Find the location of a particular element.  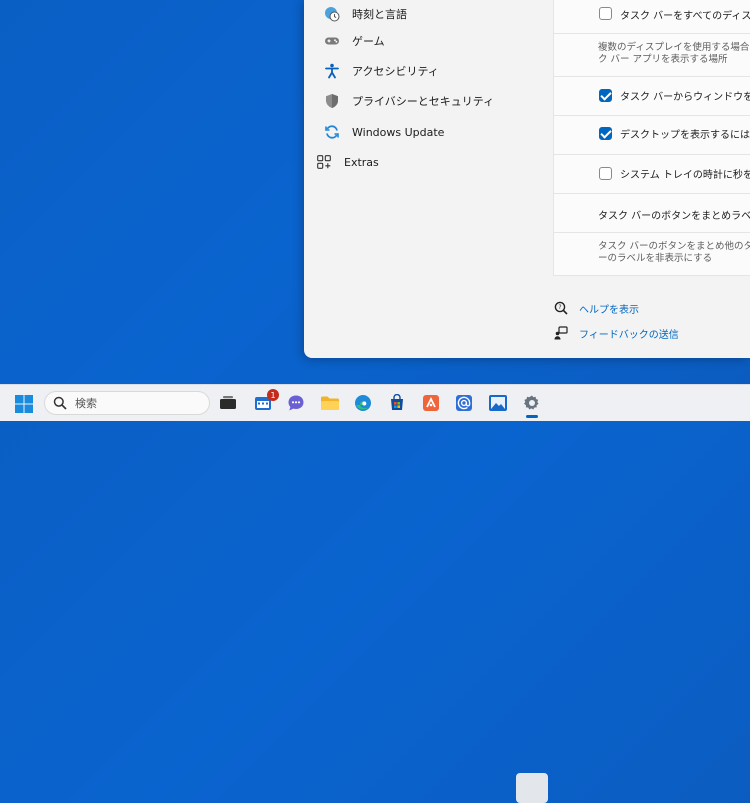

folder-icon is located at coordinates (330, 403).